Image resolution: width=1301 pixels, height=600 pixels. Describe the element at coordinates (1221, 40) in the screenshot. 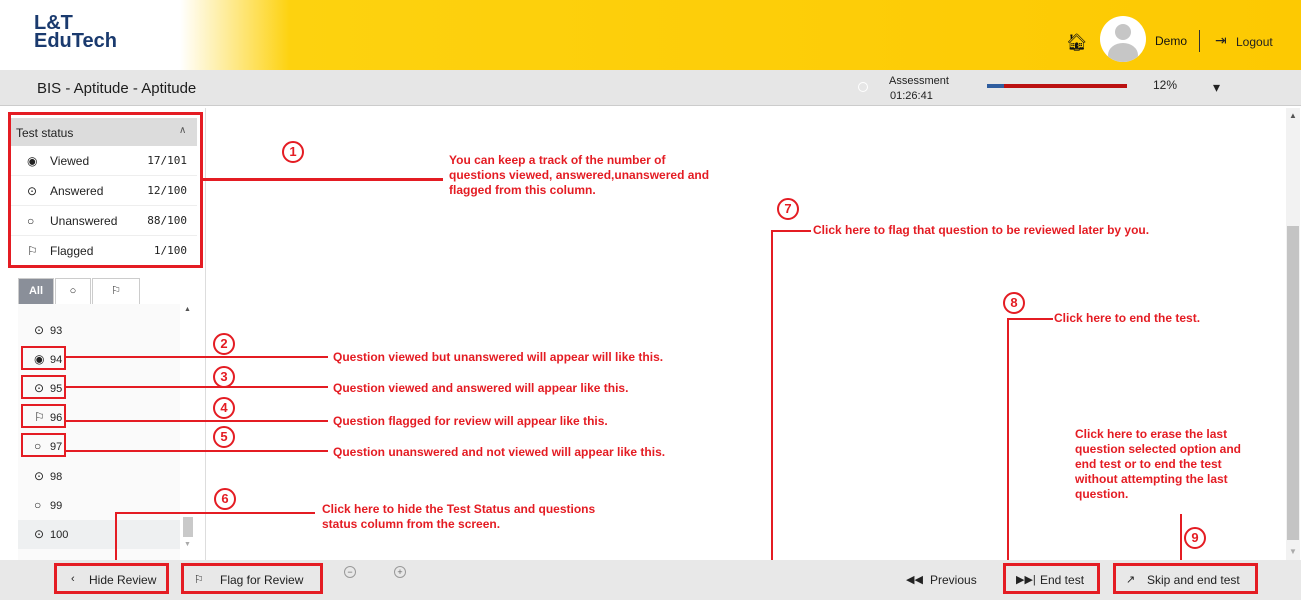

I see `logout-icon: ⇥` at that location.